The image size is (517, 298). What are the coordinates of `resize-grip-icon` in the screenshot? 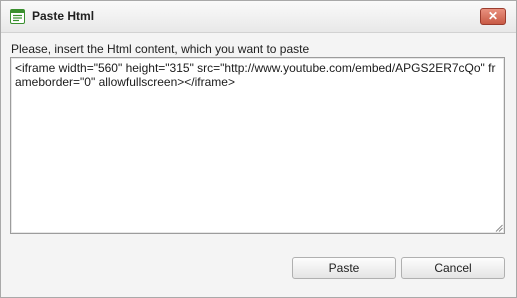 It's located at (499, 228).